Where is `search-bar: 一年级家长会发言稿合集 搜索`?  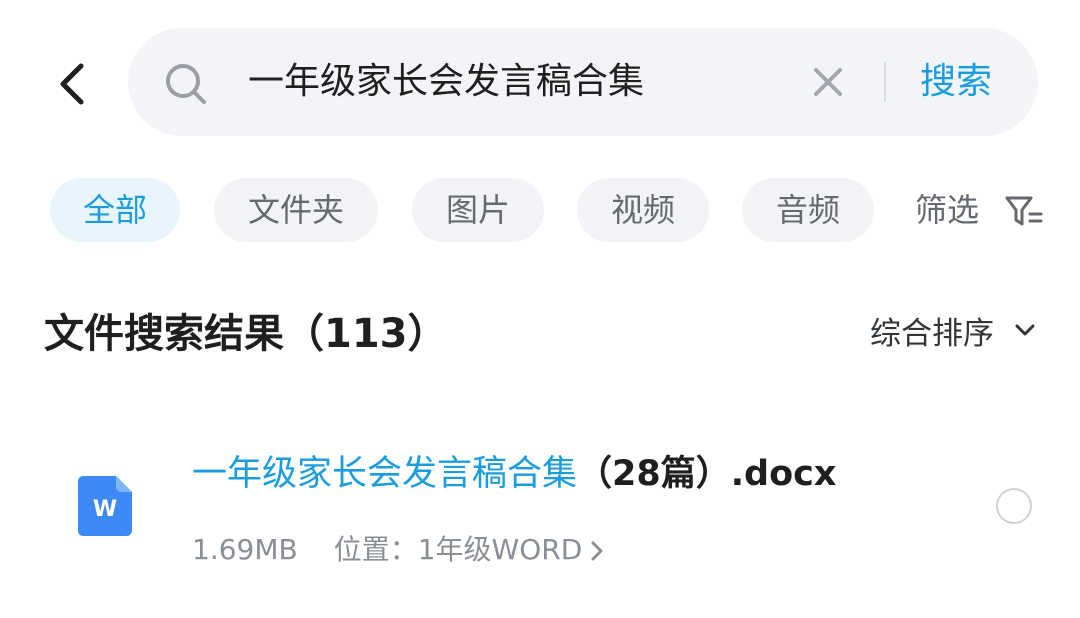 search-bar: 一年级家长会发言稿合集 搜索 is located at coordinates (583, 82).